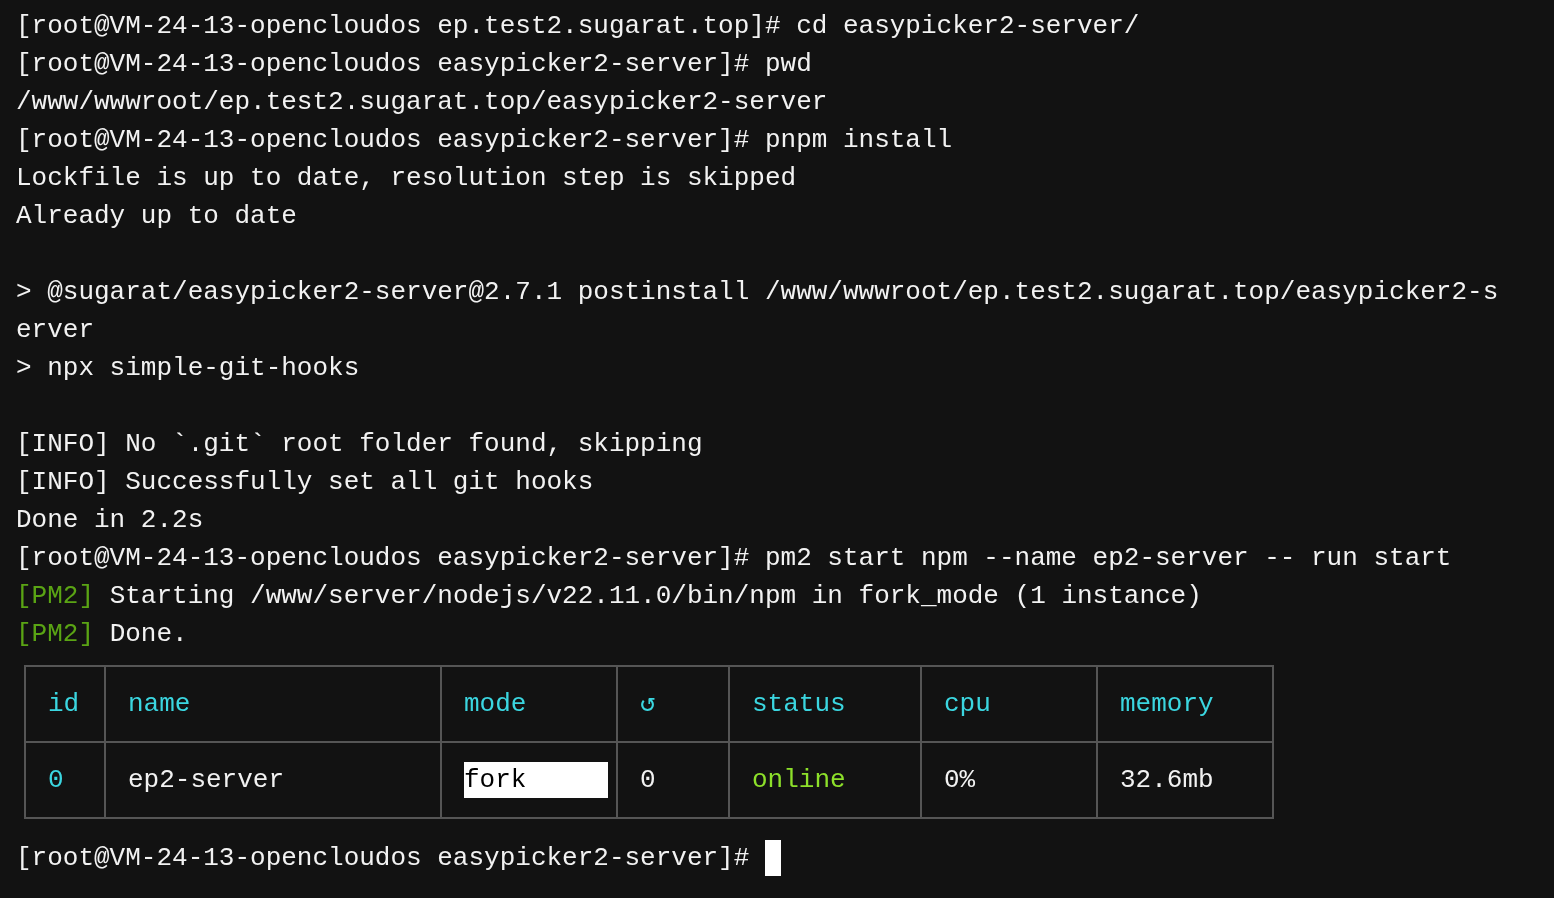  What do you see at coordinates (407, 178) in the screenshot?
I see `terminal-line: Lockfile is up to date, resolution step is skipped` at bounding box center [407, 178].